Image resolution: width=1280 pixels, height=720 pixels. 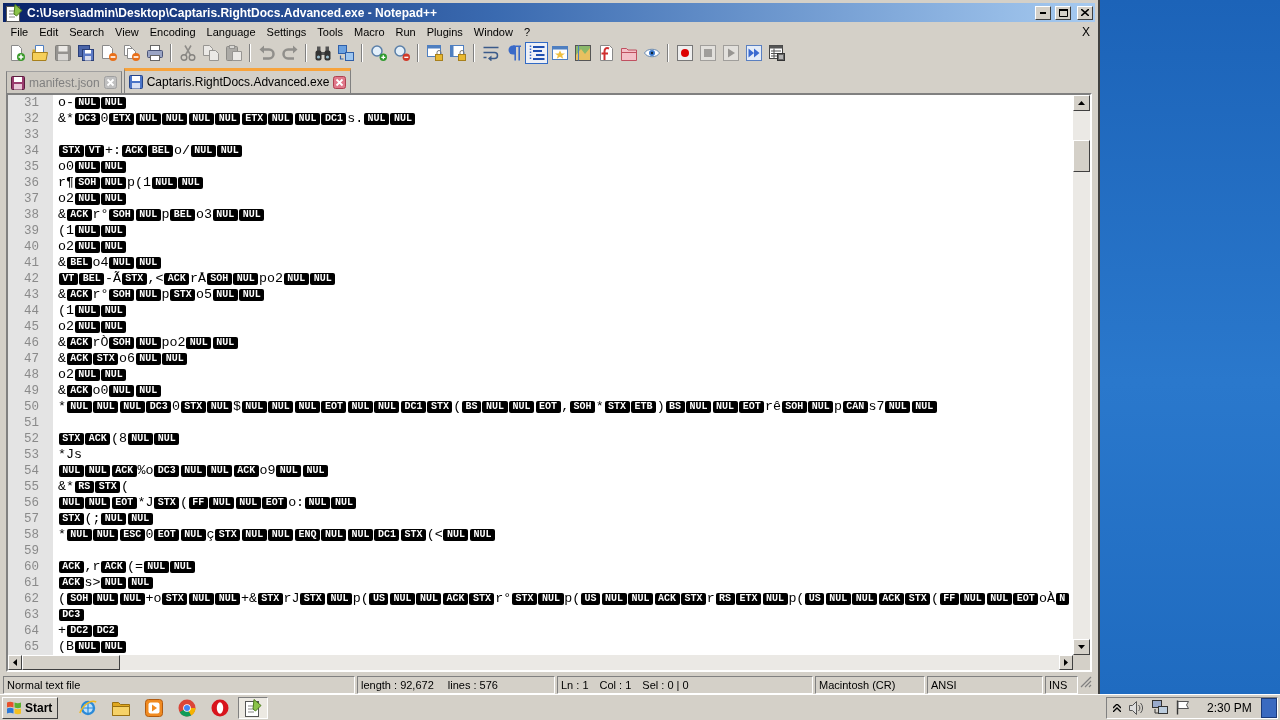 I want to click on menu-item: View, so click(x=127, y=32).